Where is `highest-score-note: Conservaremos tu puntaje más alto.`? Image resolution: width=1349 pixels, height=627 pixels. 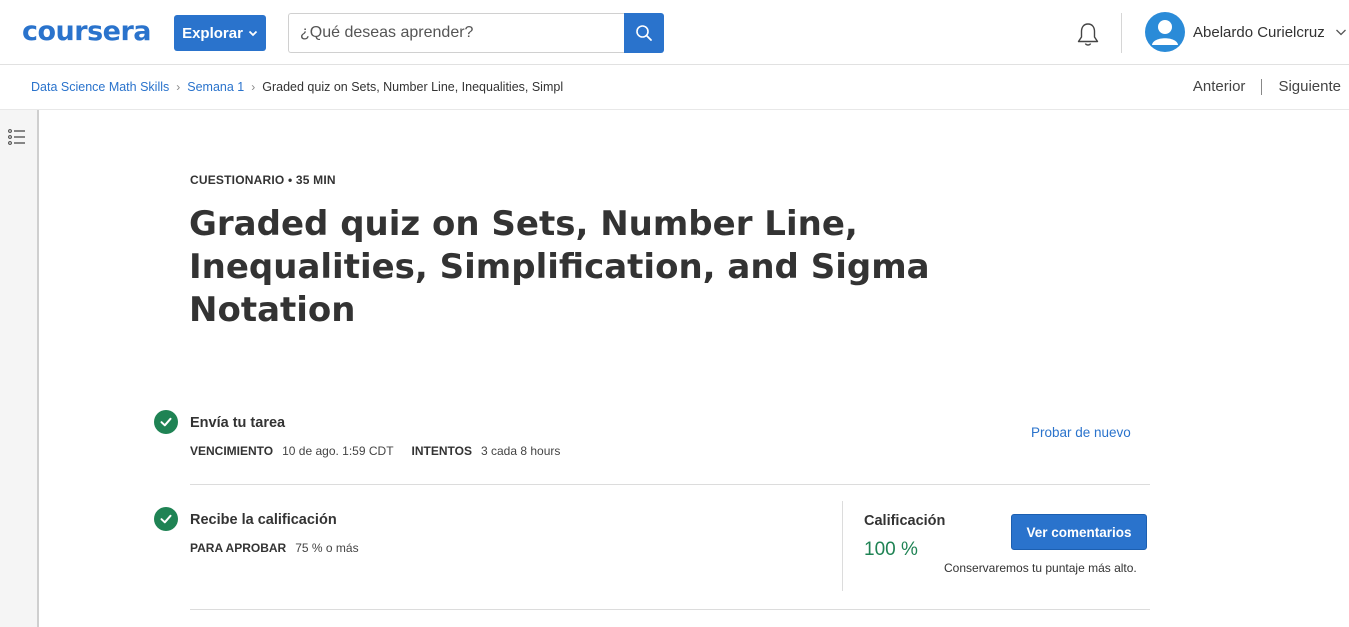
highest-score-note: Conservaremos tu puntaje más alto. is located at coordinates (1040, 568).